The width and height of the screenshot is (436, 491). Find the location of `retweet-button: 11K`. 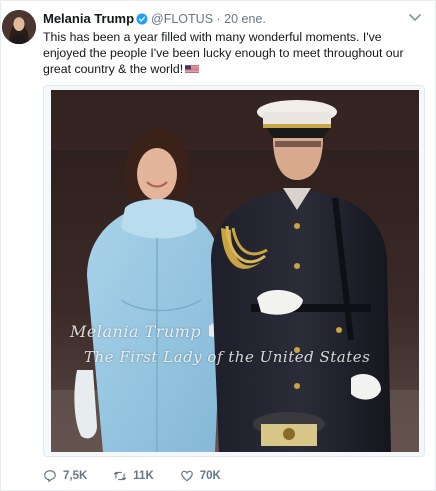

retweet-button: 11K is located at coordinates (133, 476).